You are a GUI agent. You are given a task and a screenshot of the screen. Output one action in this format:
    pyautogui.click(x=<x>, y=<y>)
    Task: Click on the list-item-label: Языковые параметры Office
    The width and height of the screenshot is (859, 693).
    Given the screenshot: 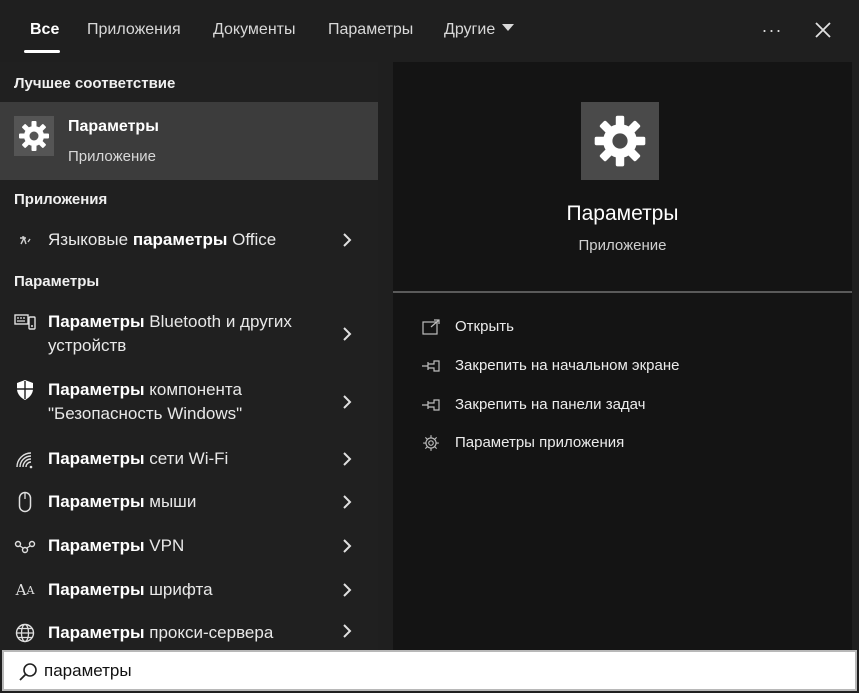 What is the action you would take?
    pyautogui.click(x=162, y=239)
    